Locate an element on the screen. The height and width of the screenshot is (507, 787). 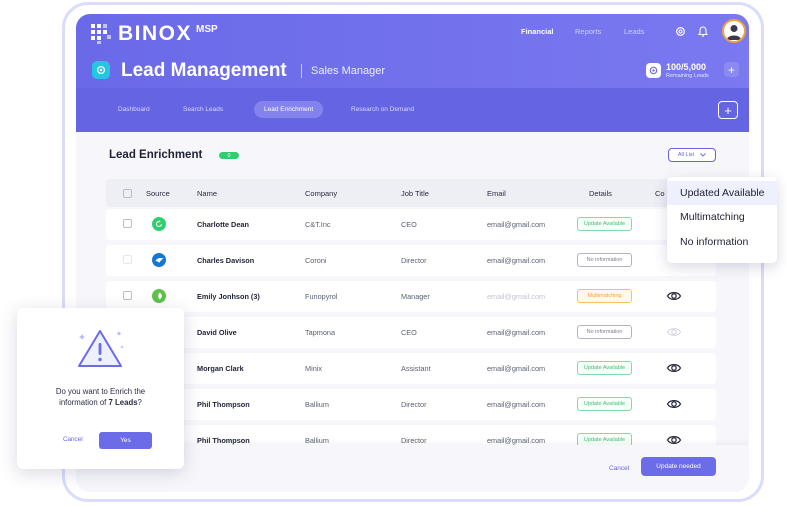
lead-management-icon is located at coordinates (101, 70).